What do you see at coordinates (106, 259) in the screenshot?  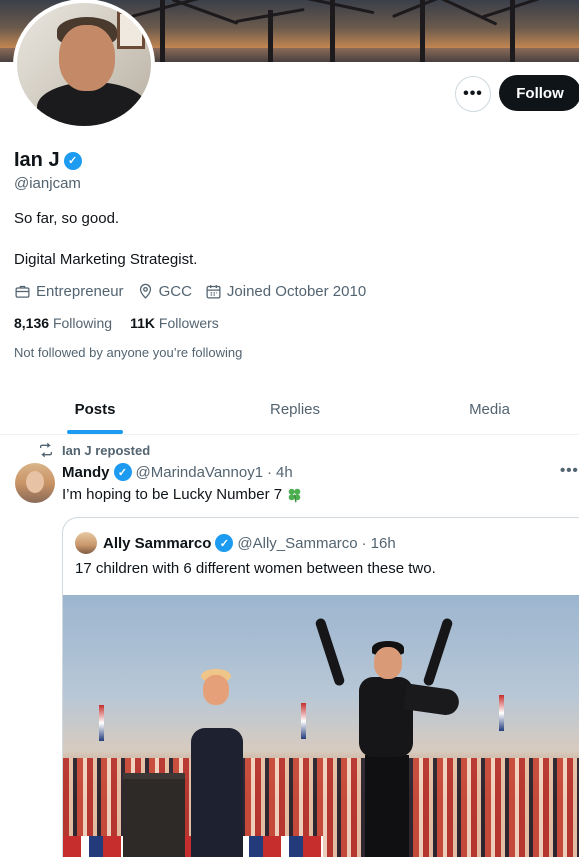 I see `profile-bio-line: Digital Marketing Strategist.` at bounding box center [106, 259].